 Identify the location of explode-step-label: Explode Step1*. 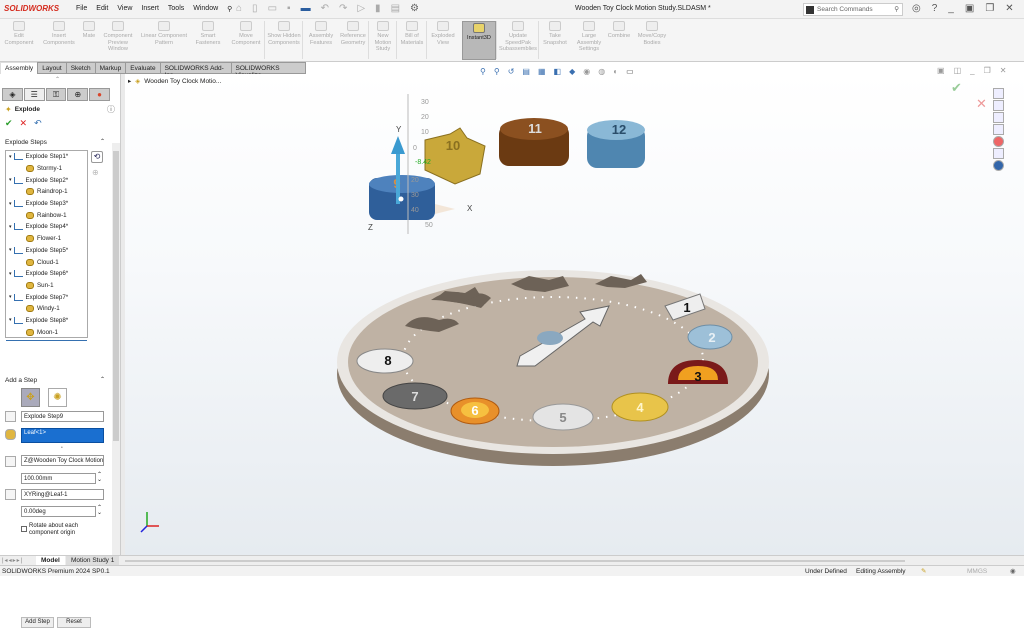
(47, 156).